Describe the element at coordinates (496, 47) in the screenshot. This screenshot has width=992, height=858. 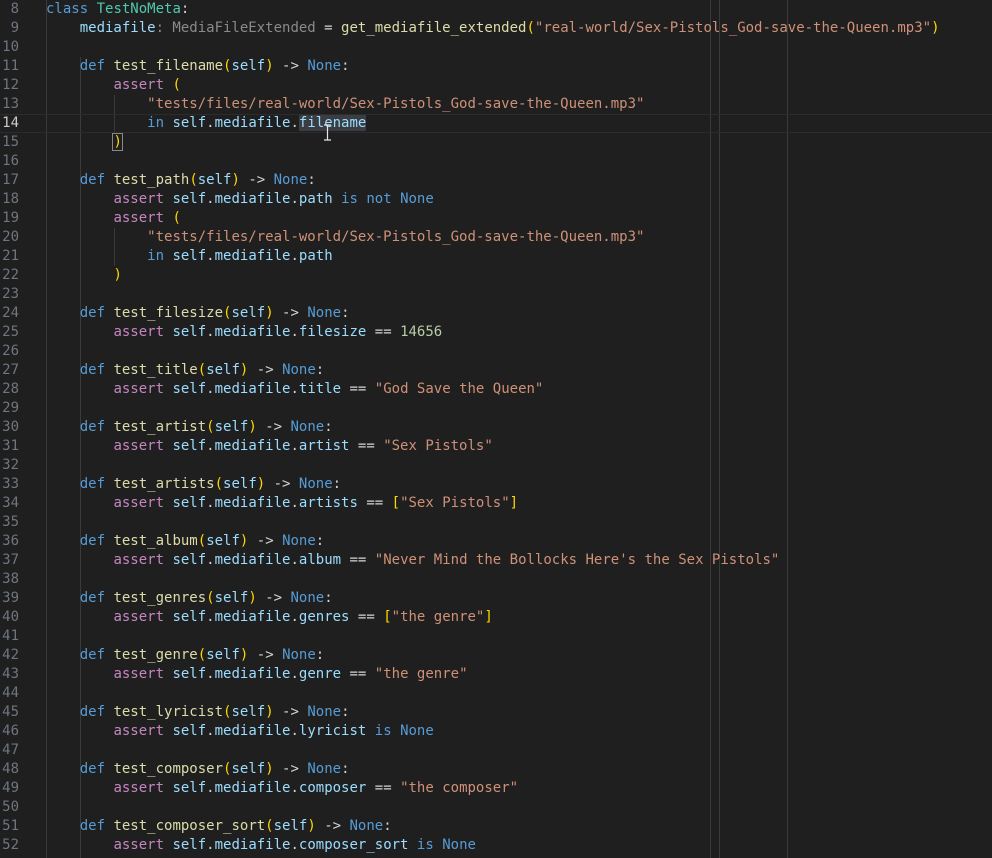
I see `code-line: 10` at that location.